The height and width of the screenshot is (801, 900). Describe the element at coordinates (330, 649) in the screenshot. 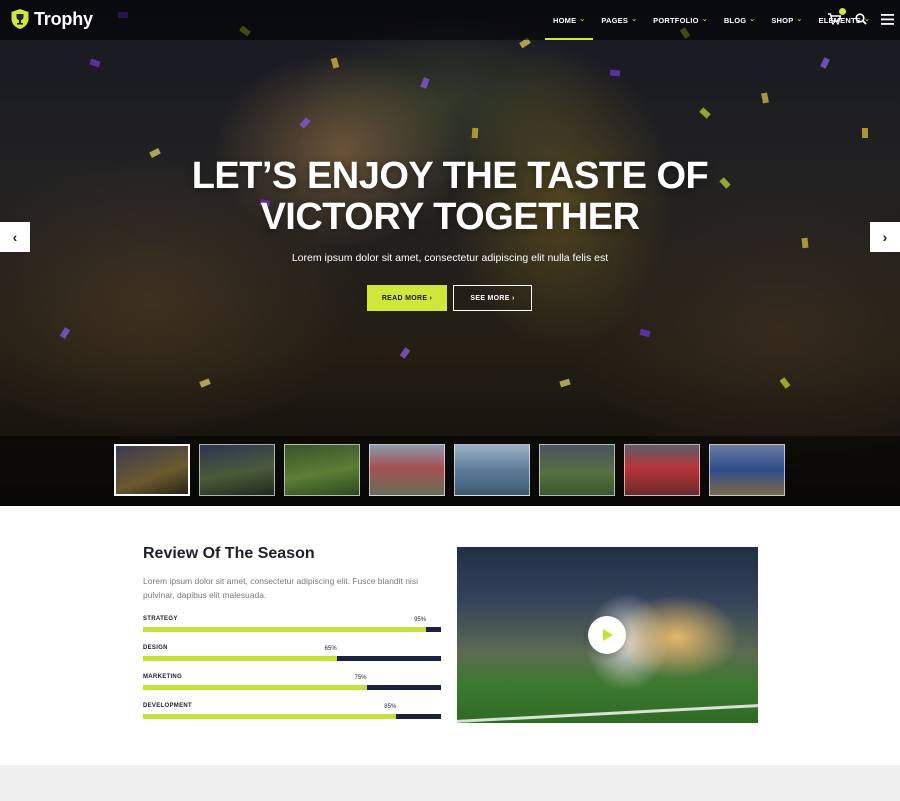

I see `skill-percent: 65%` at that location.